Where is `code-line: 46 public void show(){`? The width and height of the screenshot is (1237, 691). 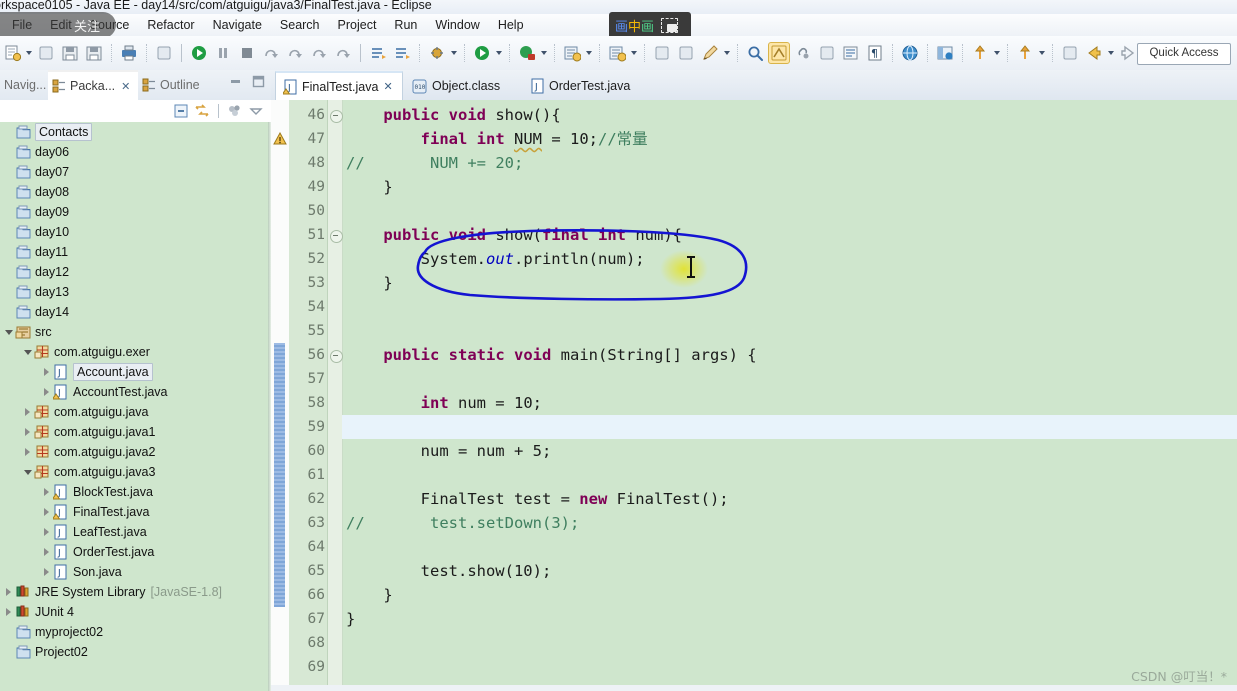 code-line: 46 public void show(){ is located at coordinates (754, 115).